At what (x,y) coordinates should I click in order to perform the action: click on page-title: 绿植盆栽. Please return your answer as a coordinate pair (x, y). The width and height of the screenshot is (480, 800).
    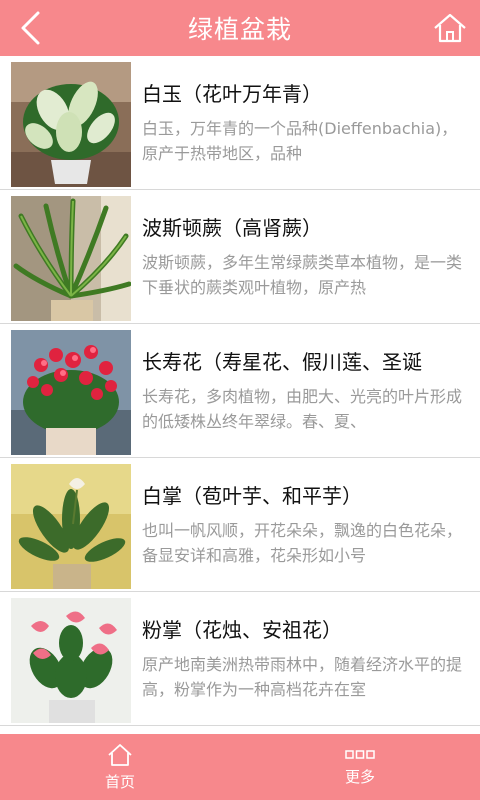
    Looking at the image, I should click on (239, 29).